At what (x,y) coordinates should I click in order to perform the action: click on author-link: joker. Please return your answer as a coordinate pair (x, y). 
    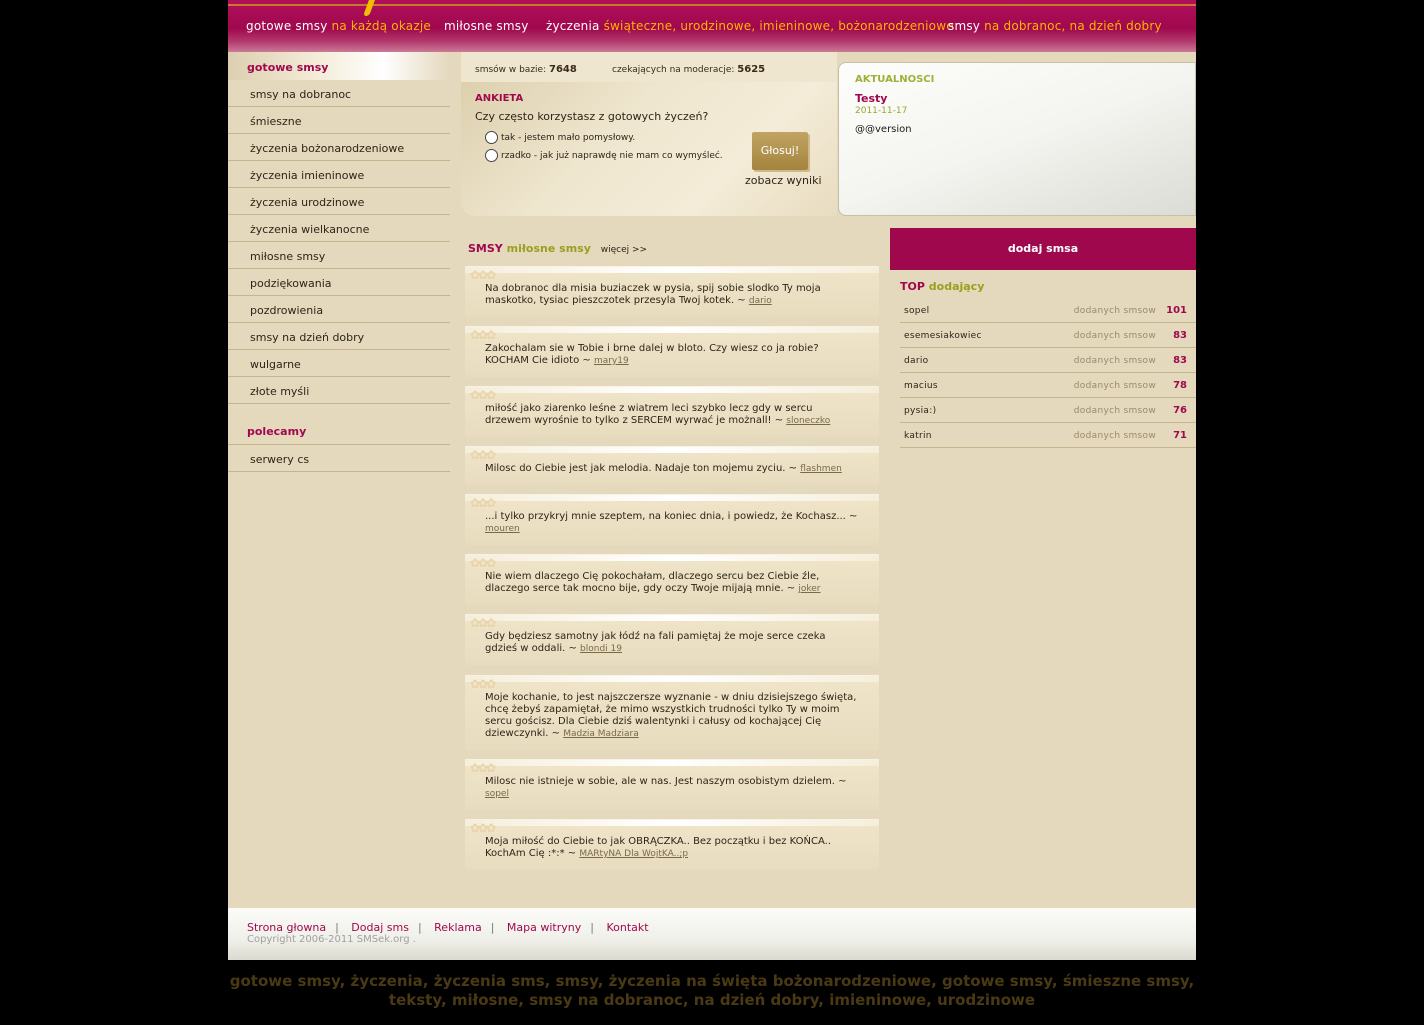
    Looking at the image, I should click on (809, 589).